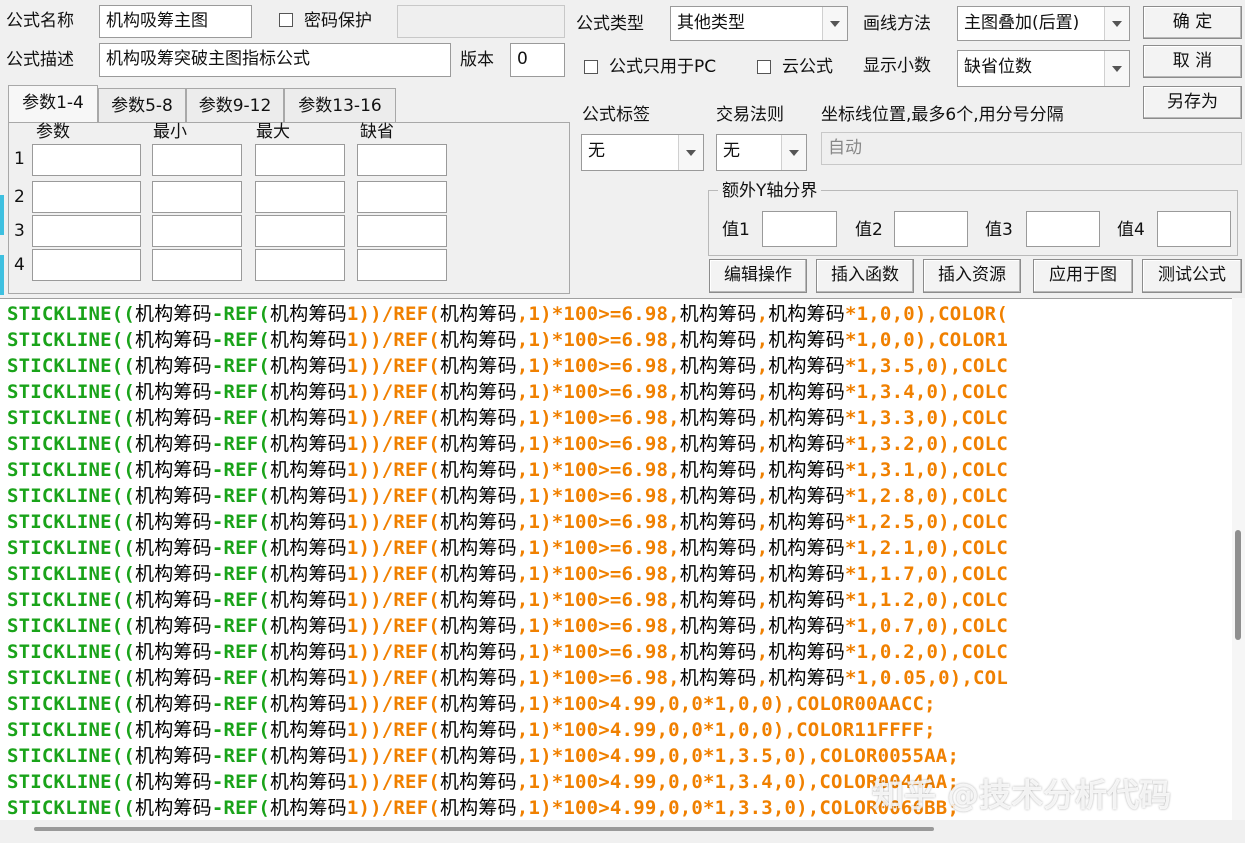  What do you see at coordinates (591, 67) in the screenshot?
I see `pc-only-checkbox` at bounding box center [591, 67].